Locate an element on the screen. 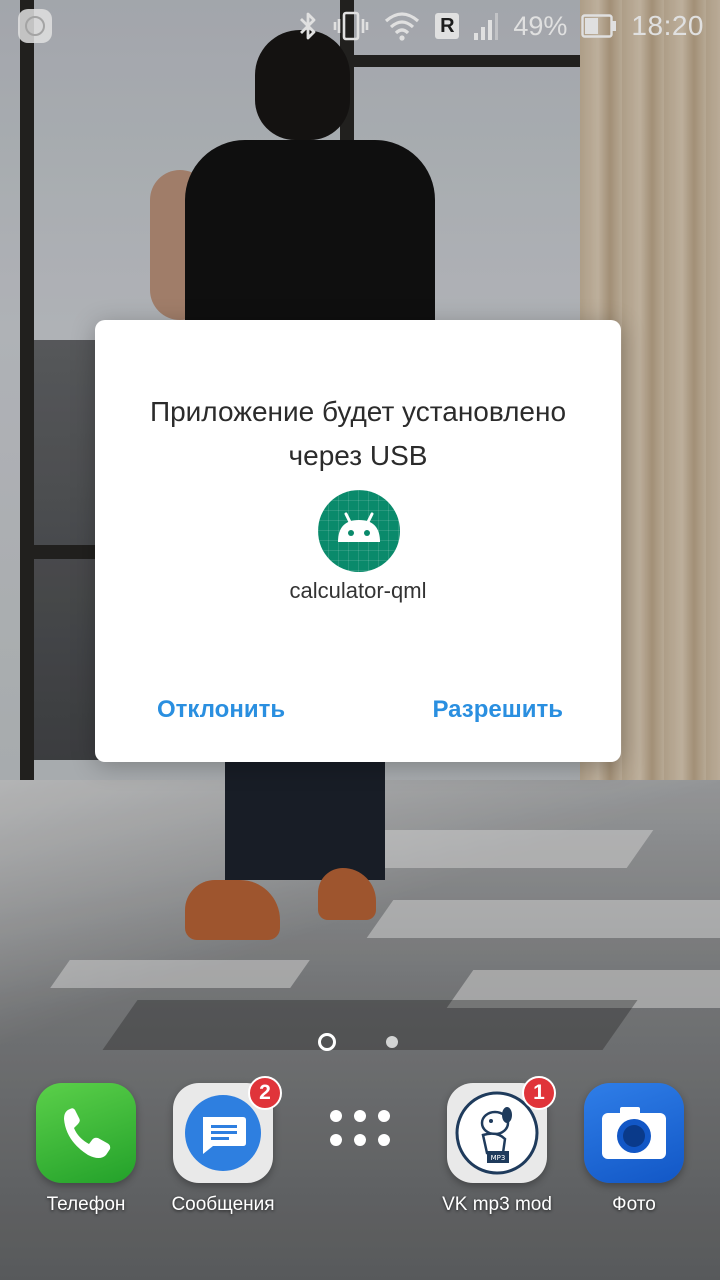  dock-item-app-drawer is located at coordinates (360, 1155).